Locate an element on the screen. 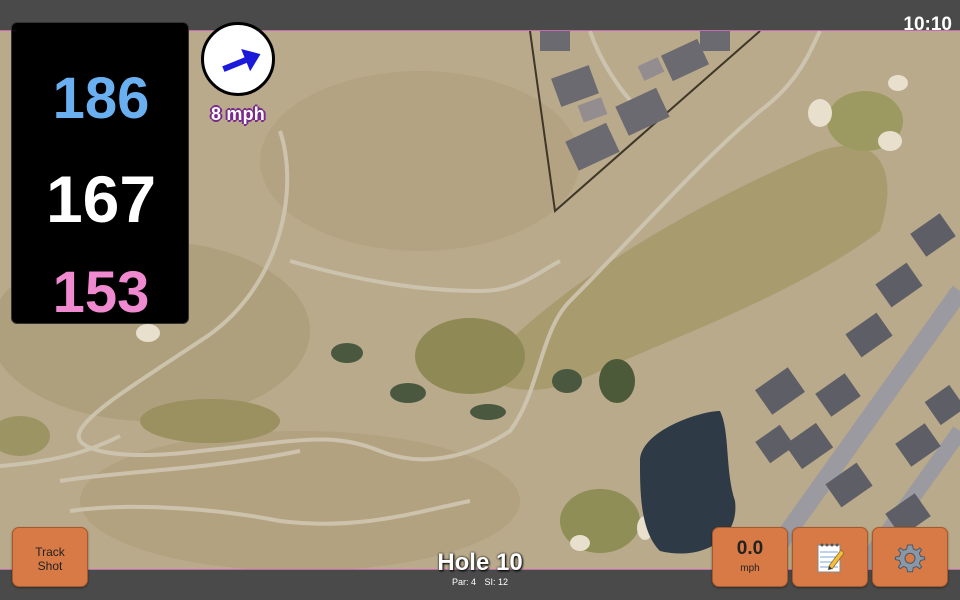 The width and height of the screenshot is (960, 600). hole-stroke-index: SI: 12 is located at coordinates (496, 582).